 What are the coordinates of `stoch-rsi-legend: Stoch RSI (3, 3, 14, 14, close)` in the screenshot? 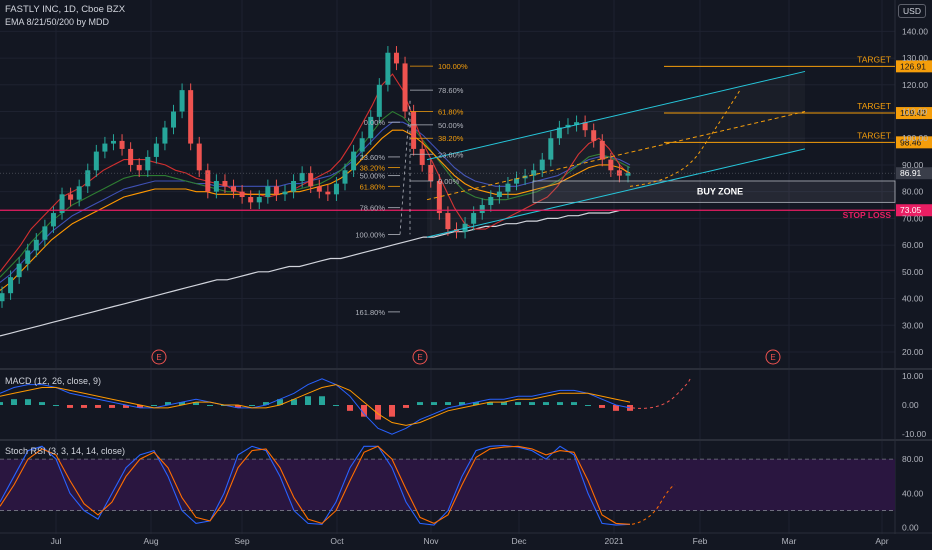 It's located at (65, 451).